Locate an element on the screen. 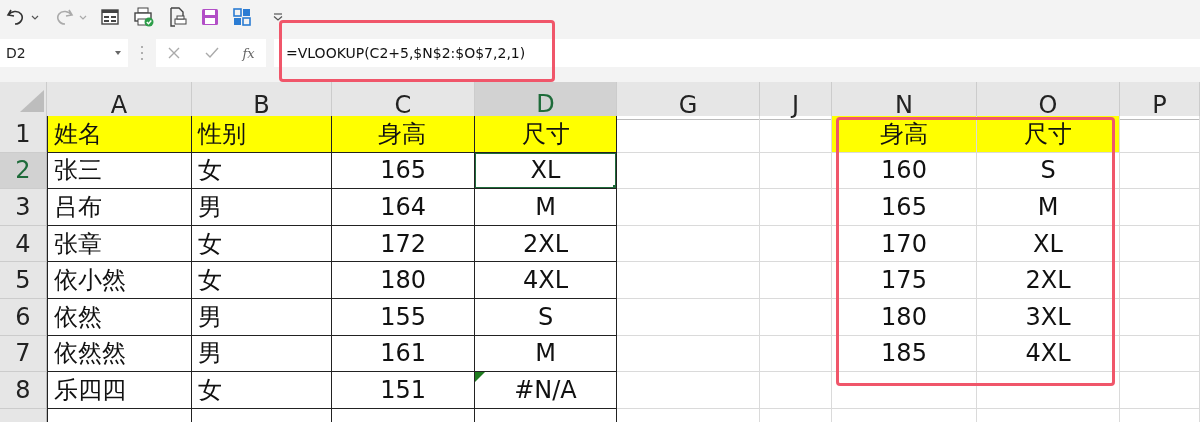 This screenshot has width=1200, height=422. table-cell: 3XL is located at coordinates (1048, 316).